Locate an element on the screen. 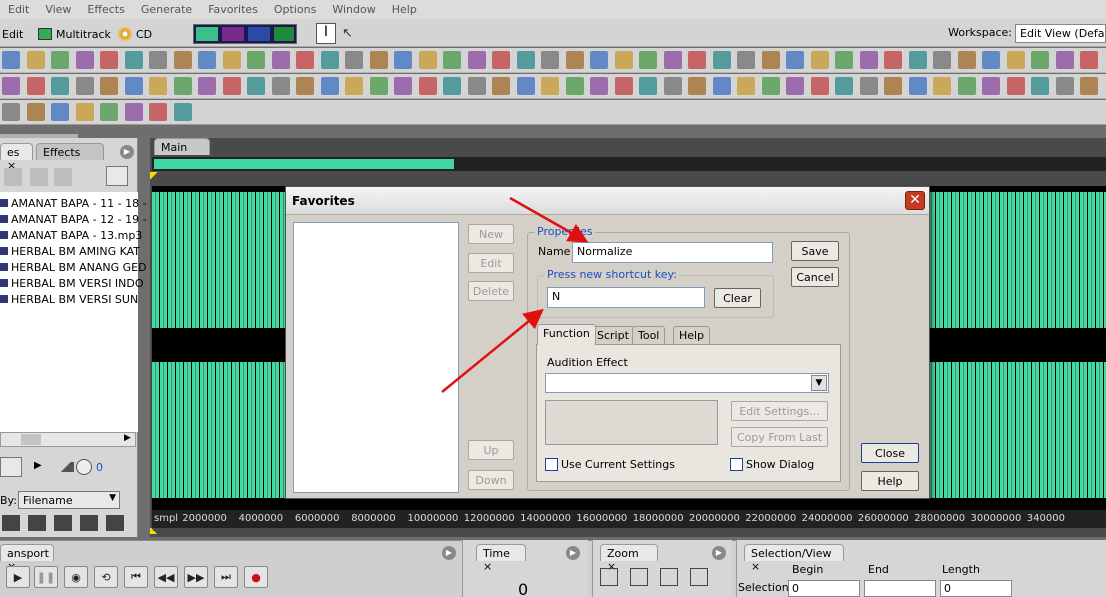  arrow-to-shortcut is located at coordinates (492, 350).